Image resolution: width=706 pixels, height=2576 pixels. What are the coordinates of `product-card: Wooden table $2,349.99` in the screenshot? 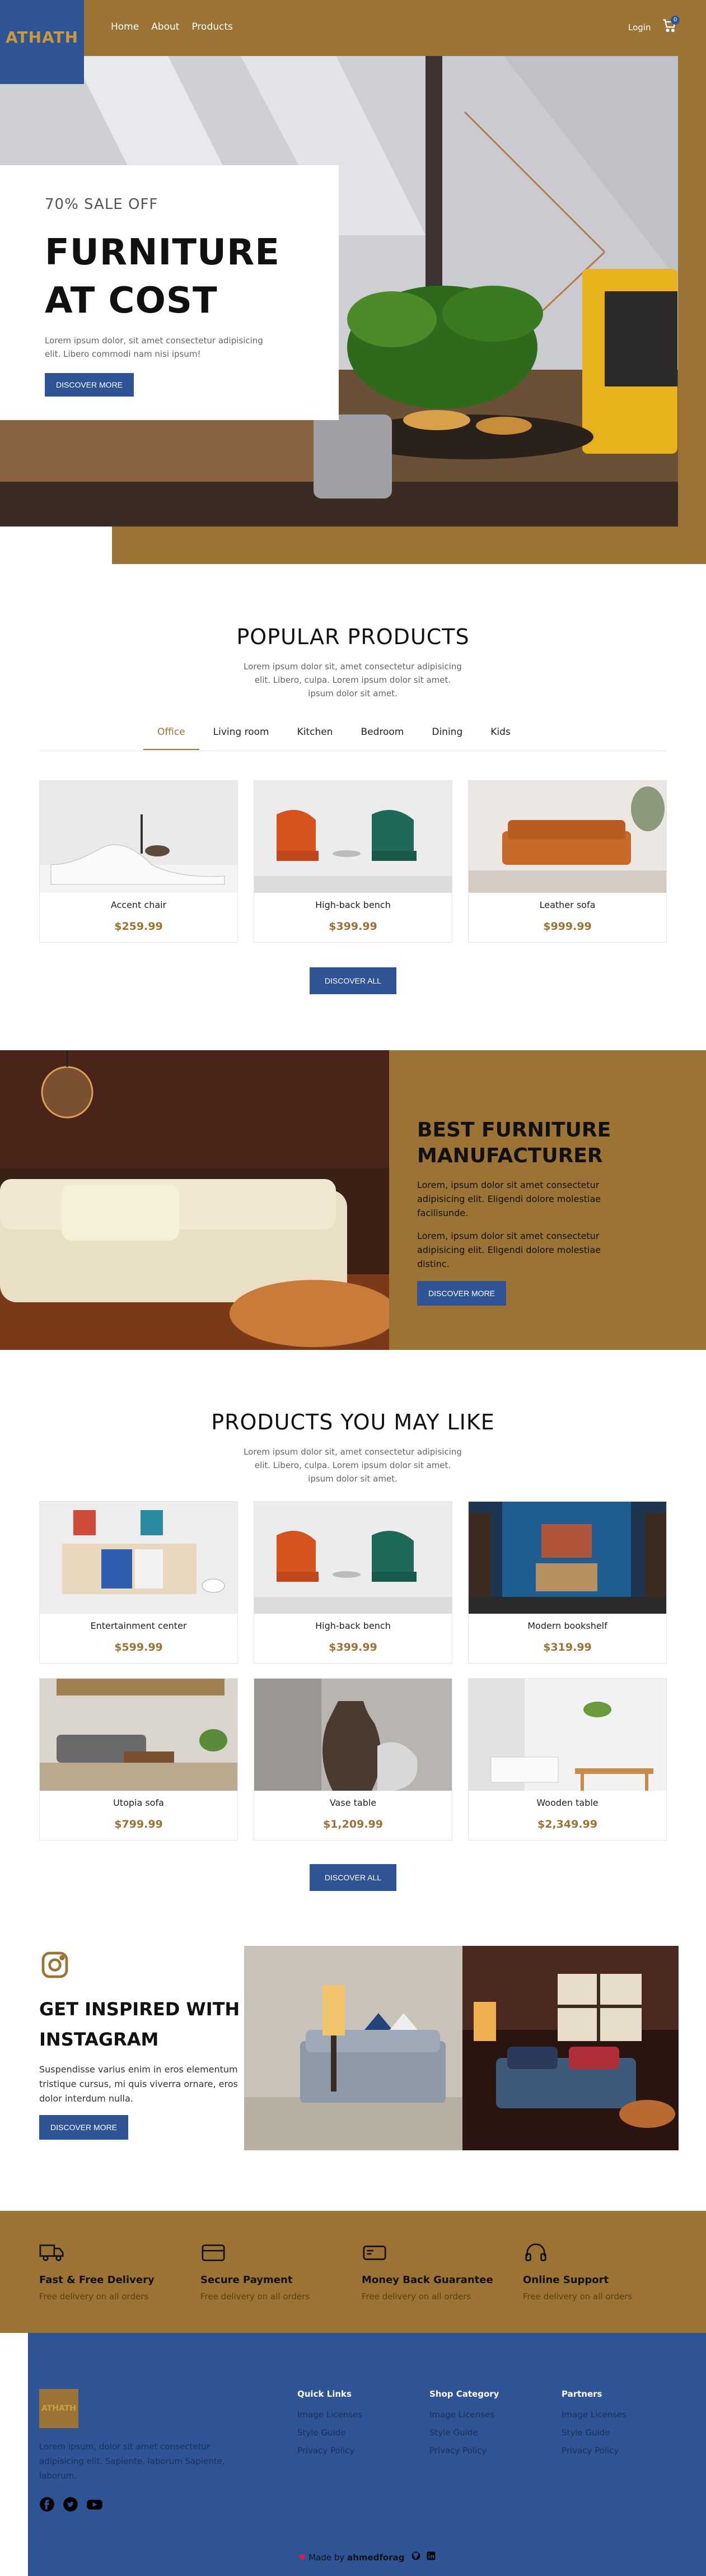 It's located at (567, 1759).